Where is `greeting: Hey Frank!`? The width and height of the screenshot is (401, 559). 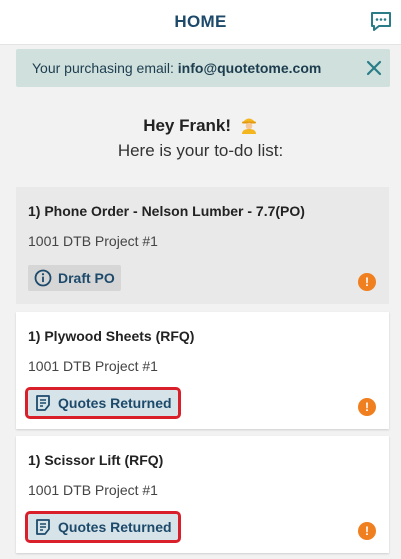 greeting: Hey Frank! is located at coordinates (200, 126).